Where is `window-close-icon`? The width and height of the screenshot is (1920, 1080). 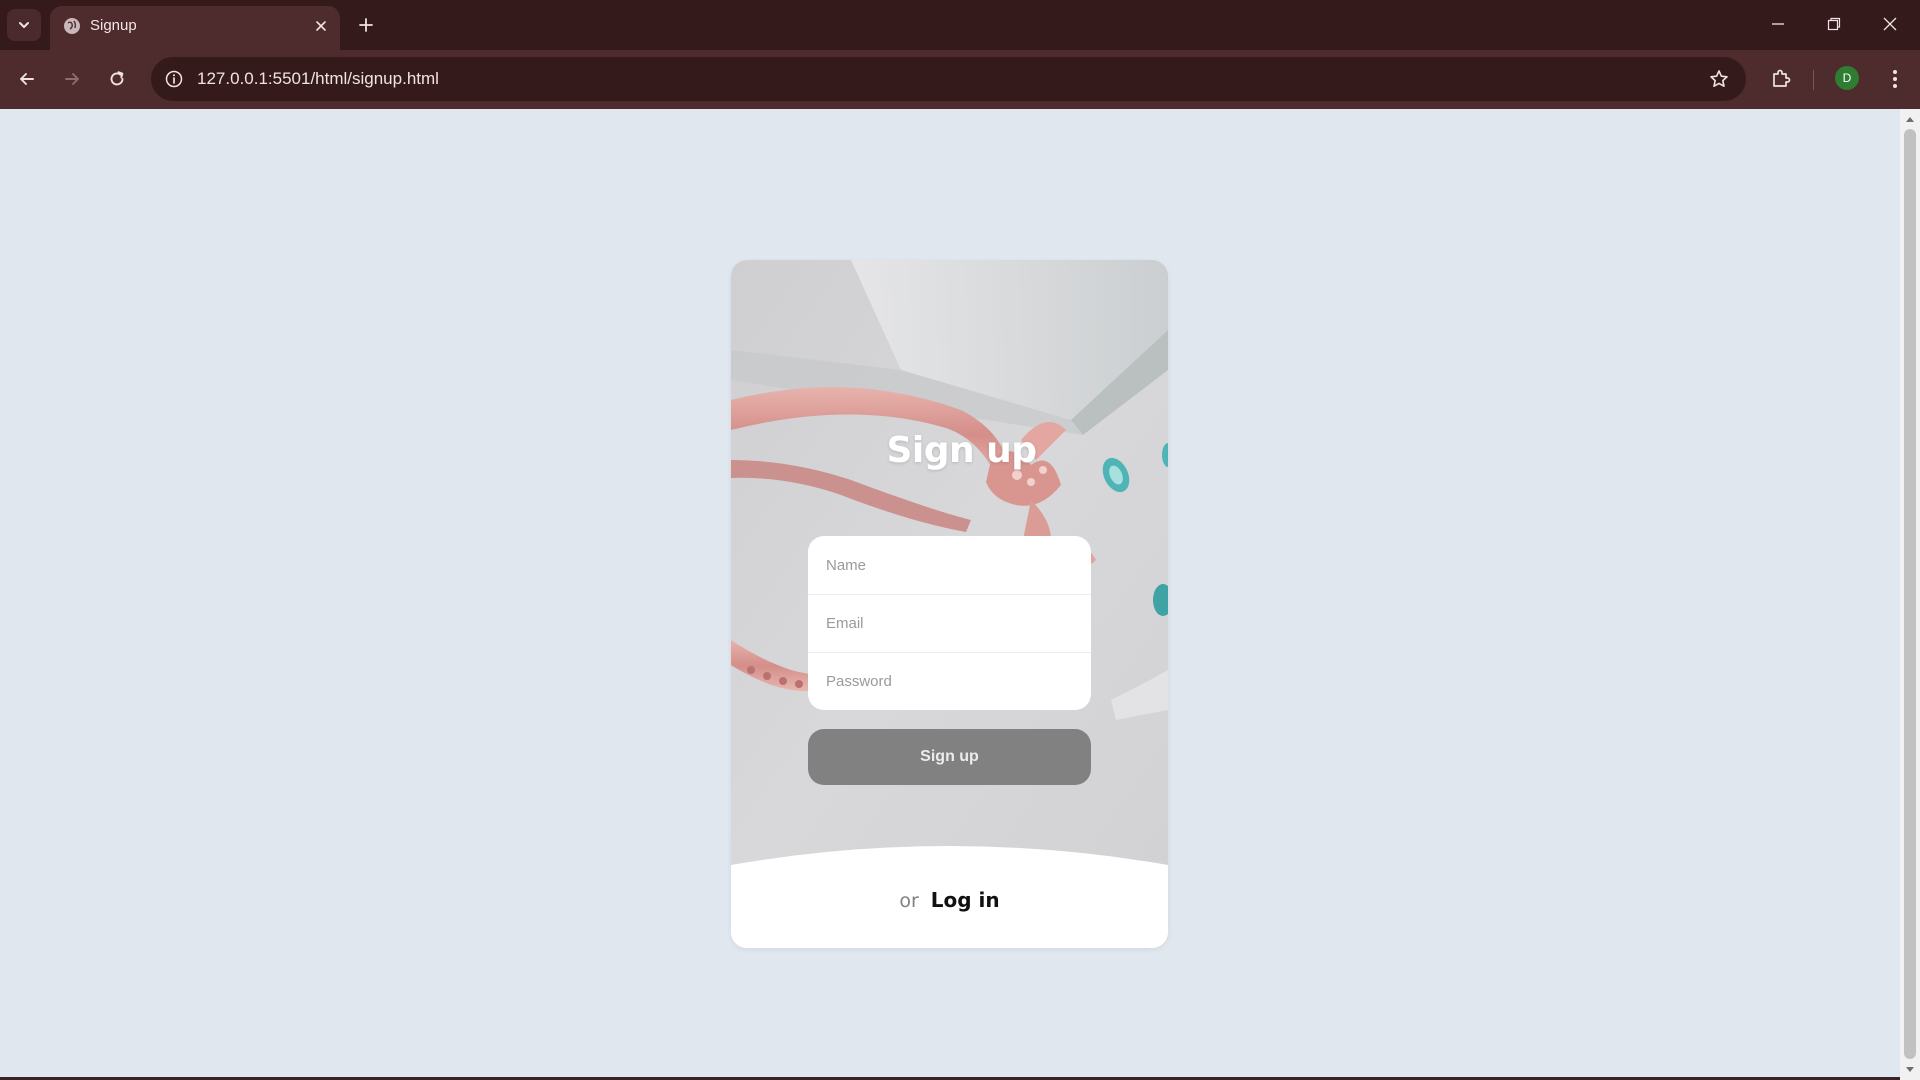
window-close-icon is located at coordinates (1890, 24).